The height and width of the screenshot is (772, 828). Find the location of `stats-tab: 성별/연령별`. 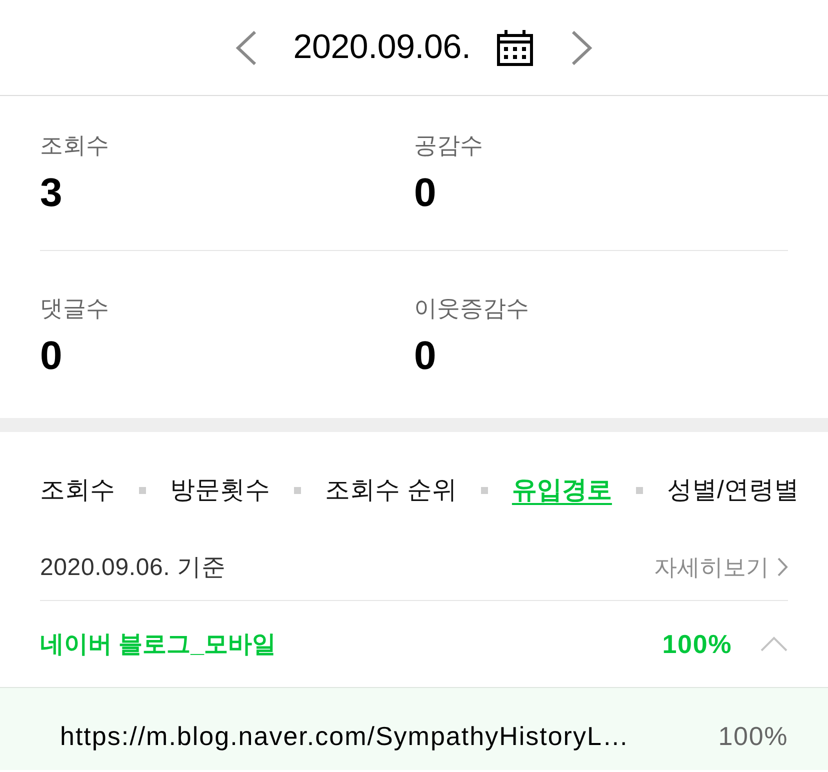

stats-tab: 성별/연령별 is located at coordinates (732, 490).